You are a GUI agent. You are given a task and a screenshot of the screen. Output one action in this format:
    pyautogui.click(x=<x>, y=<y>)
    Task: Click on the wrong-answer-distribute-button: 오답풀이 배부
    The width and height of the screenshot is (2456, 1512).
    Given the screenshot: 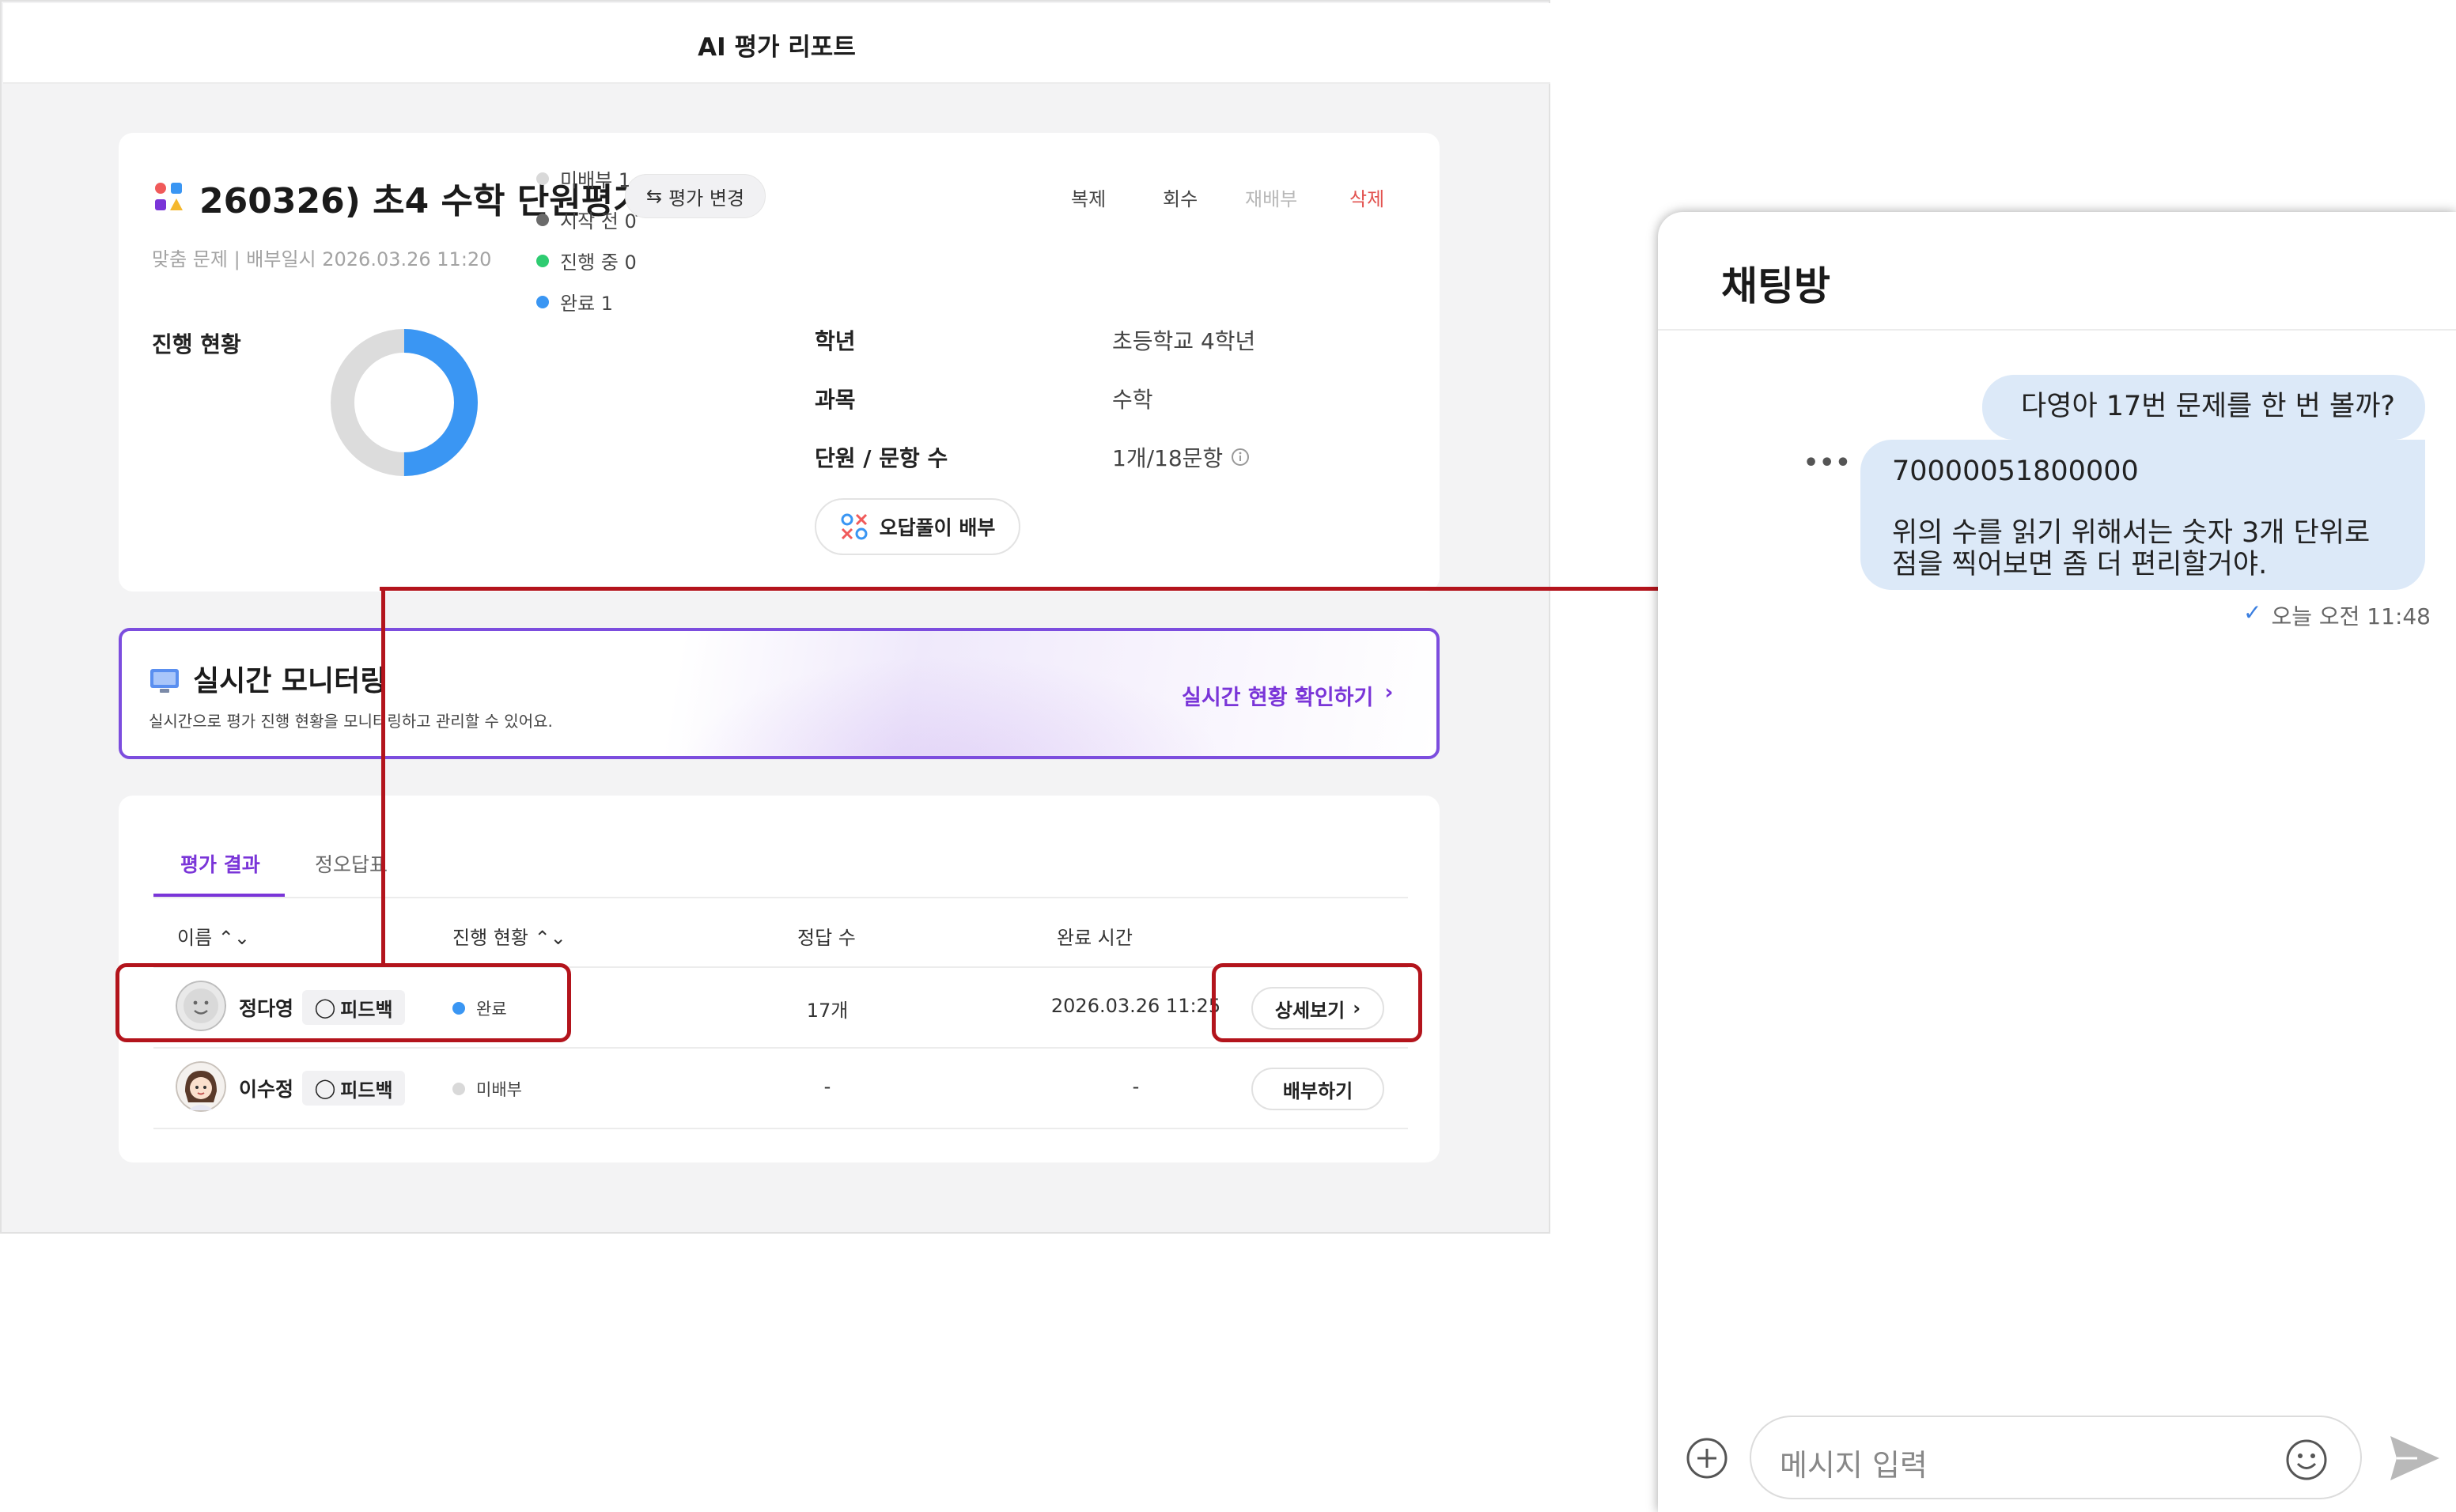 What is the action you would take?
    pyautogui.click(x=918, y=526)
    